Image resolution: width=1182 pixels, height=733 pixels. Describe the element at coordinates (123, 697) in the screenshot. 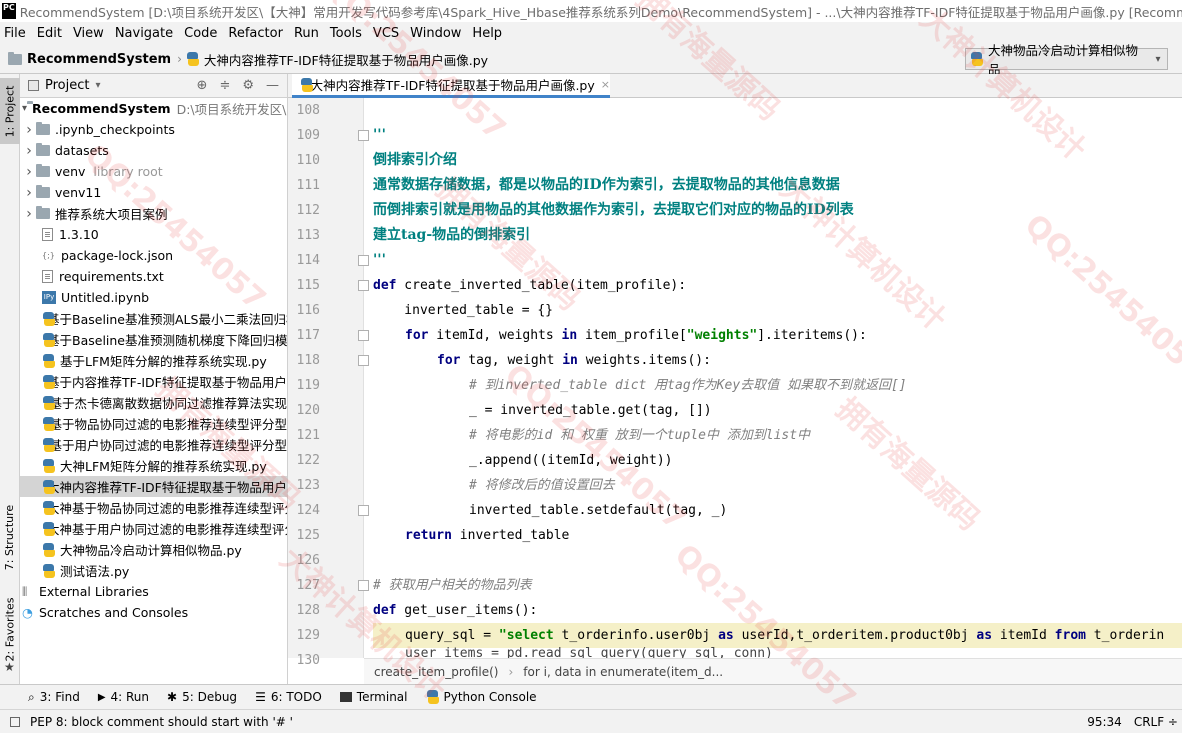

I see `run-tab: ▶ 4: Run` at that location.